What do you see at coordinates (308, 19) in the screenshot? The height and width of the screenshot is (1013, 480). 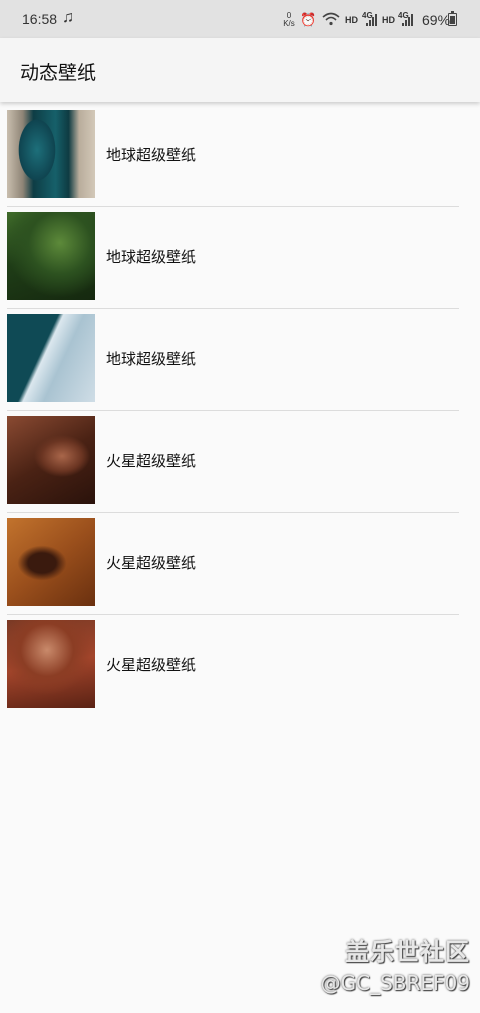 I see `alarm-icon: ⏰` at bounding box center [308, 19].